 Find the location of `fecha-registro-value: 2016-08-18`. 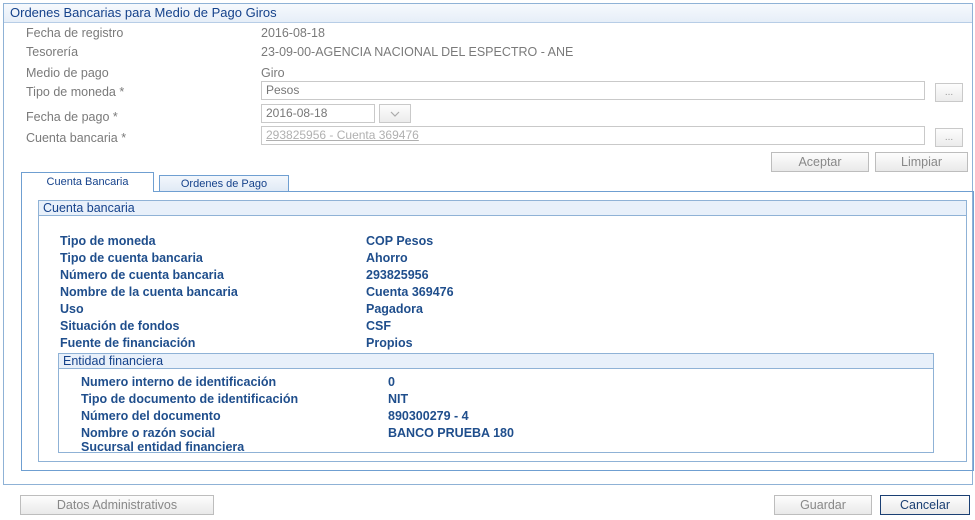

fecha-registro-value: 2016-08-18 is located at coordinates (293, 33).